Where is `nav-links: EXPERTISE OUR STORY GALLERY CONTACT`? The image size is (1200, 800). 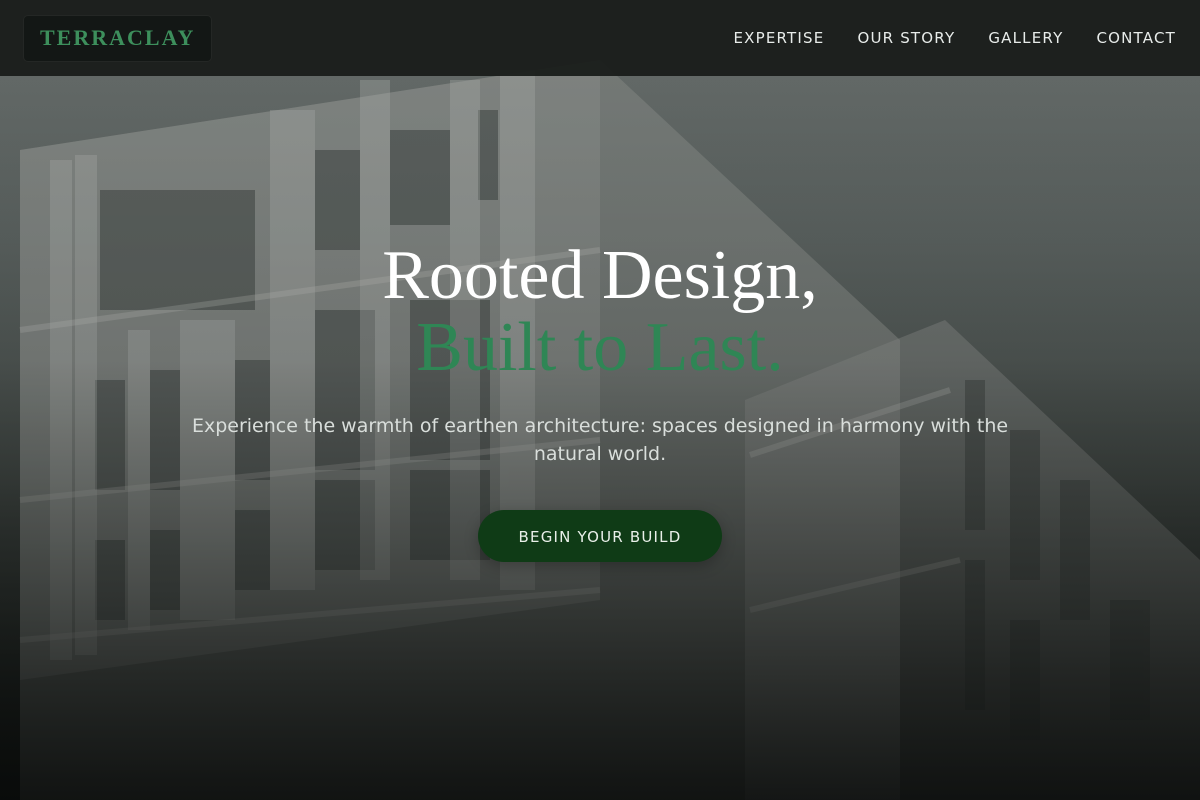
nav-links: EXPERTISE OUR STORY GALLERY CONTACT is located at coordinates (954, 38).